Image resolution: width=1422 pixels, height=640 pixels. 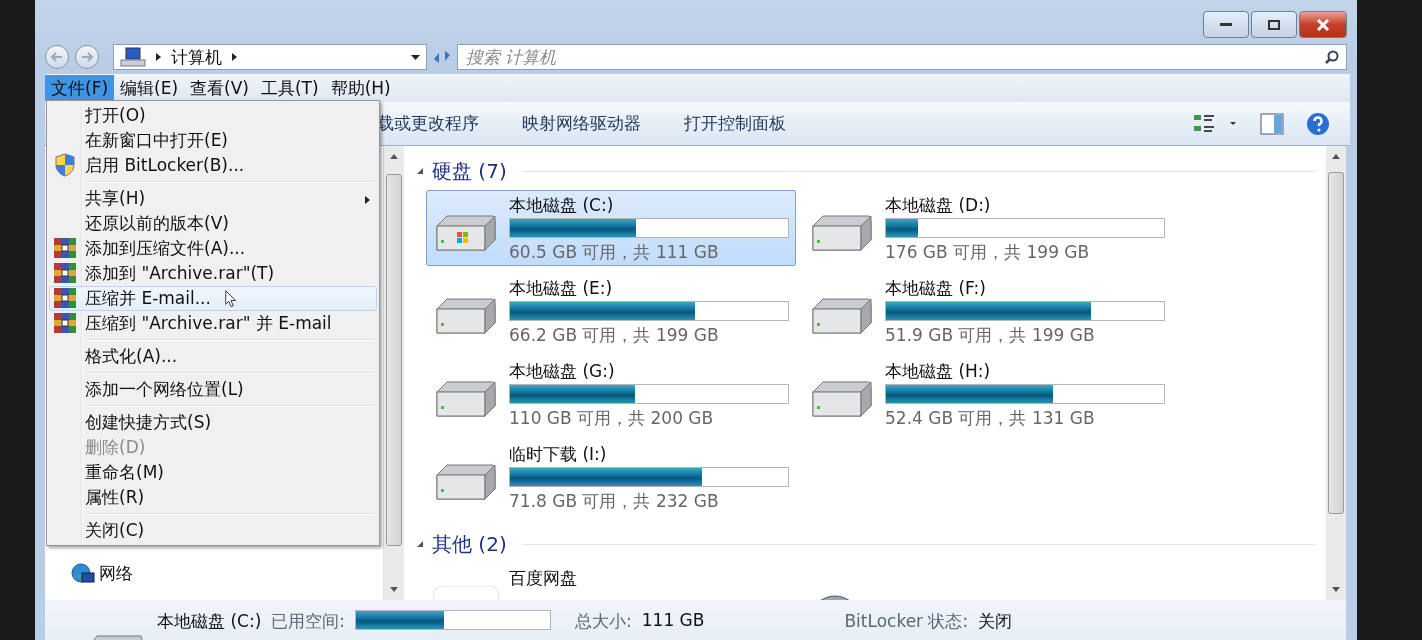 I want to click on menu-item: 还原以前的版本(V), so click(x=213, y=223).